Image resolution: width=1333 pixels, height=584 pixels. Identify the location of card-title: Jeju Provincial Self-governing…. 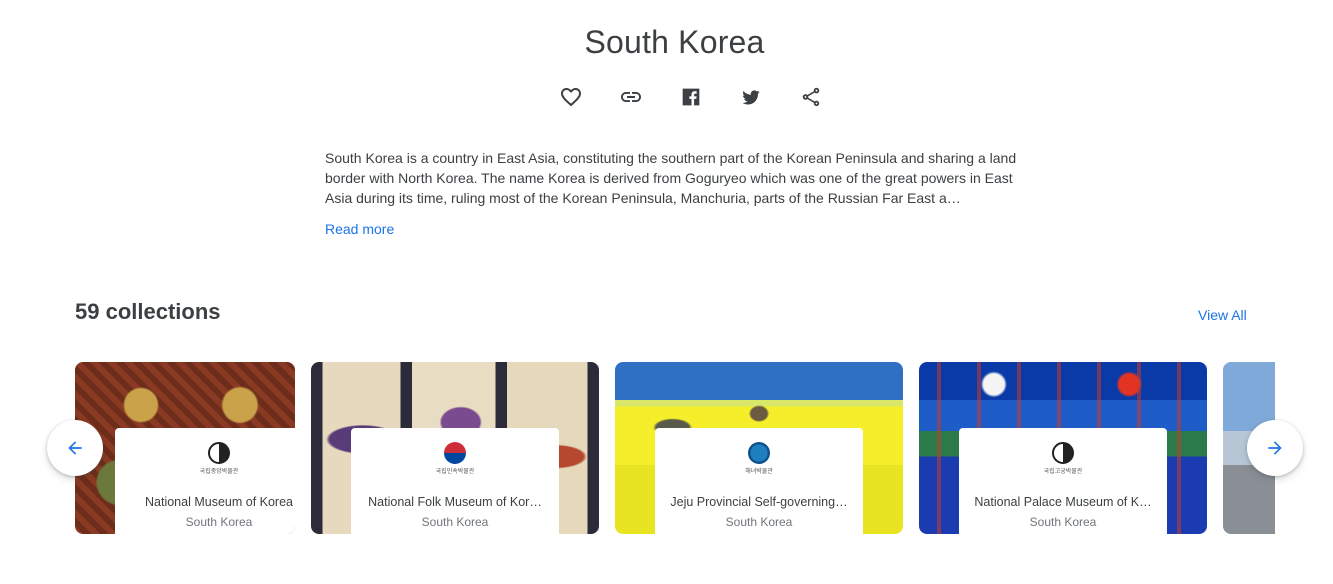
(759, 502).